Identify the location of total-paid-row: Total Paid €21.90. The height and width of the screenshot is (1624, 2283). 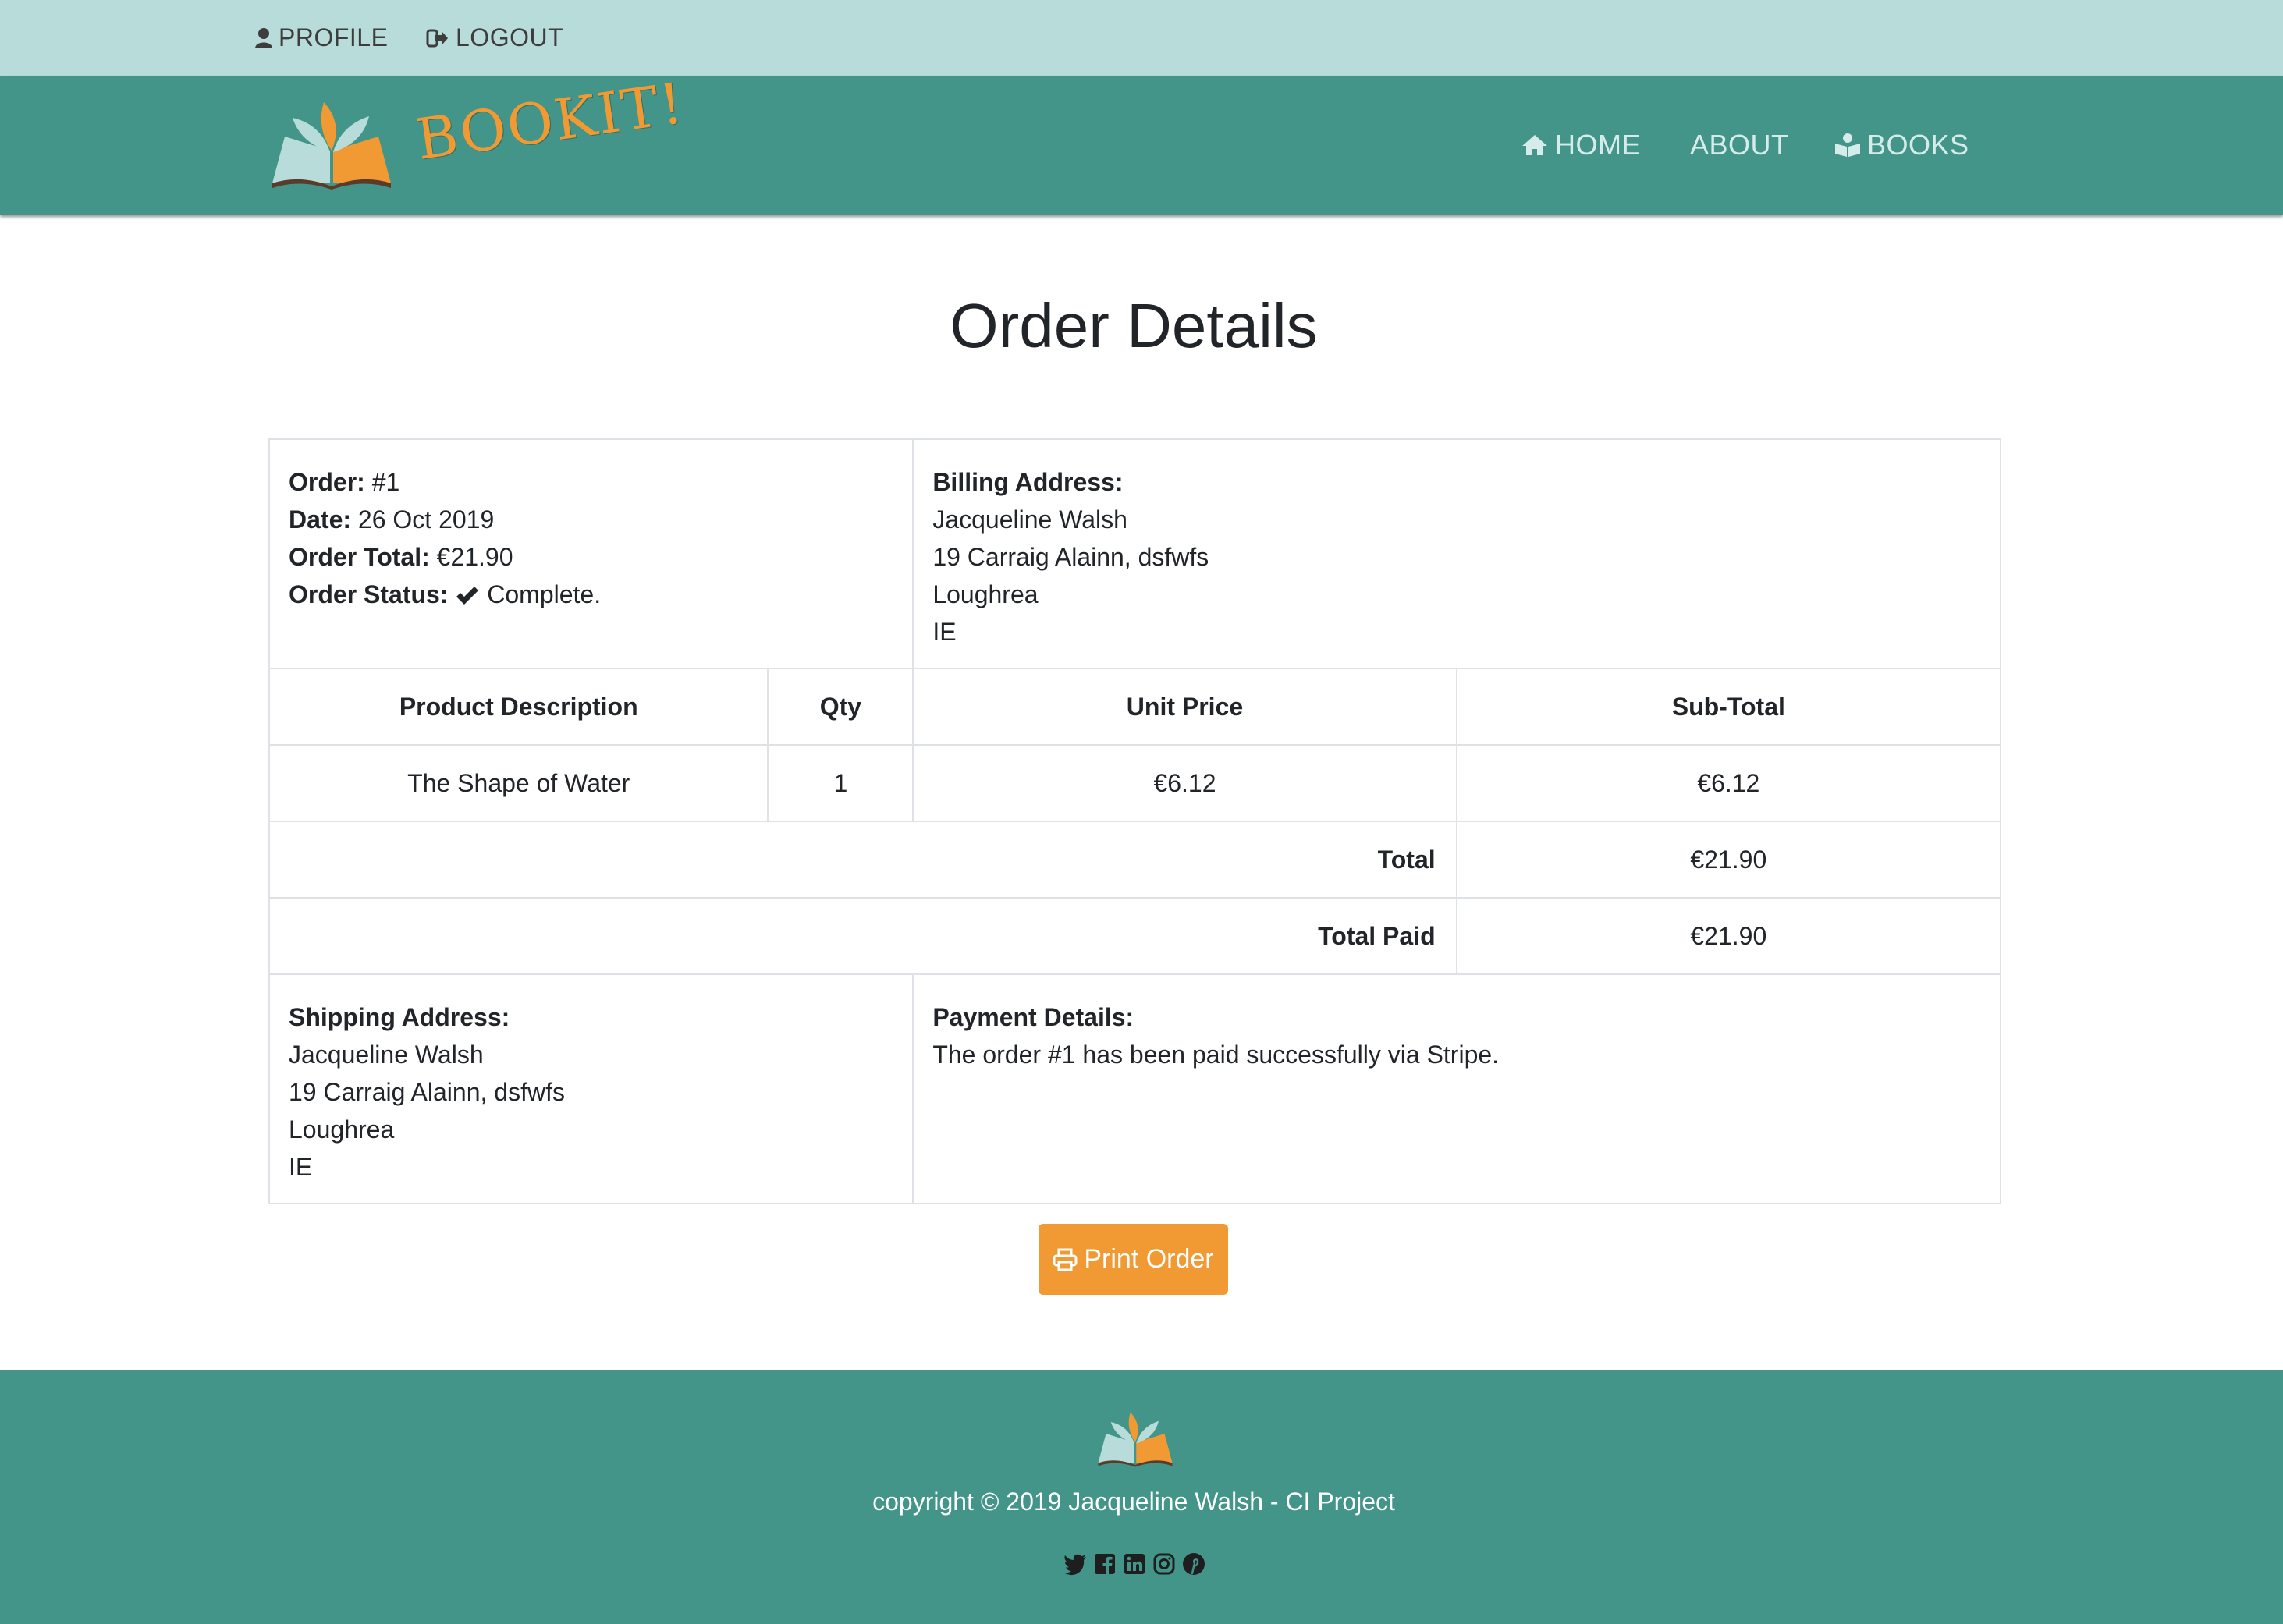
(1135, 936).